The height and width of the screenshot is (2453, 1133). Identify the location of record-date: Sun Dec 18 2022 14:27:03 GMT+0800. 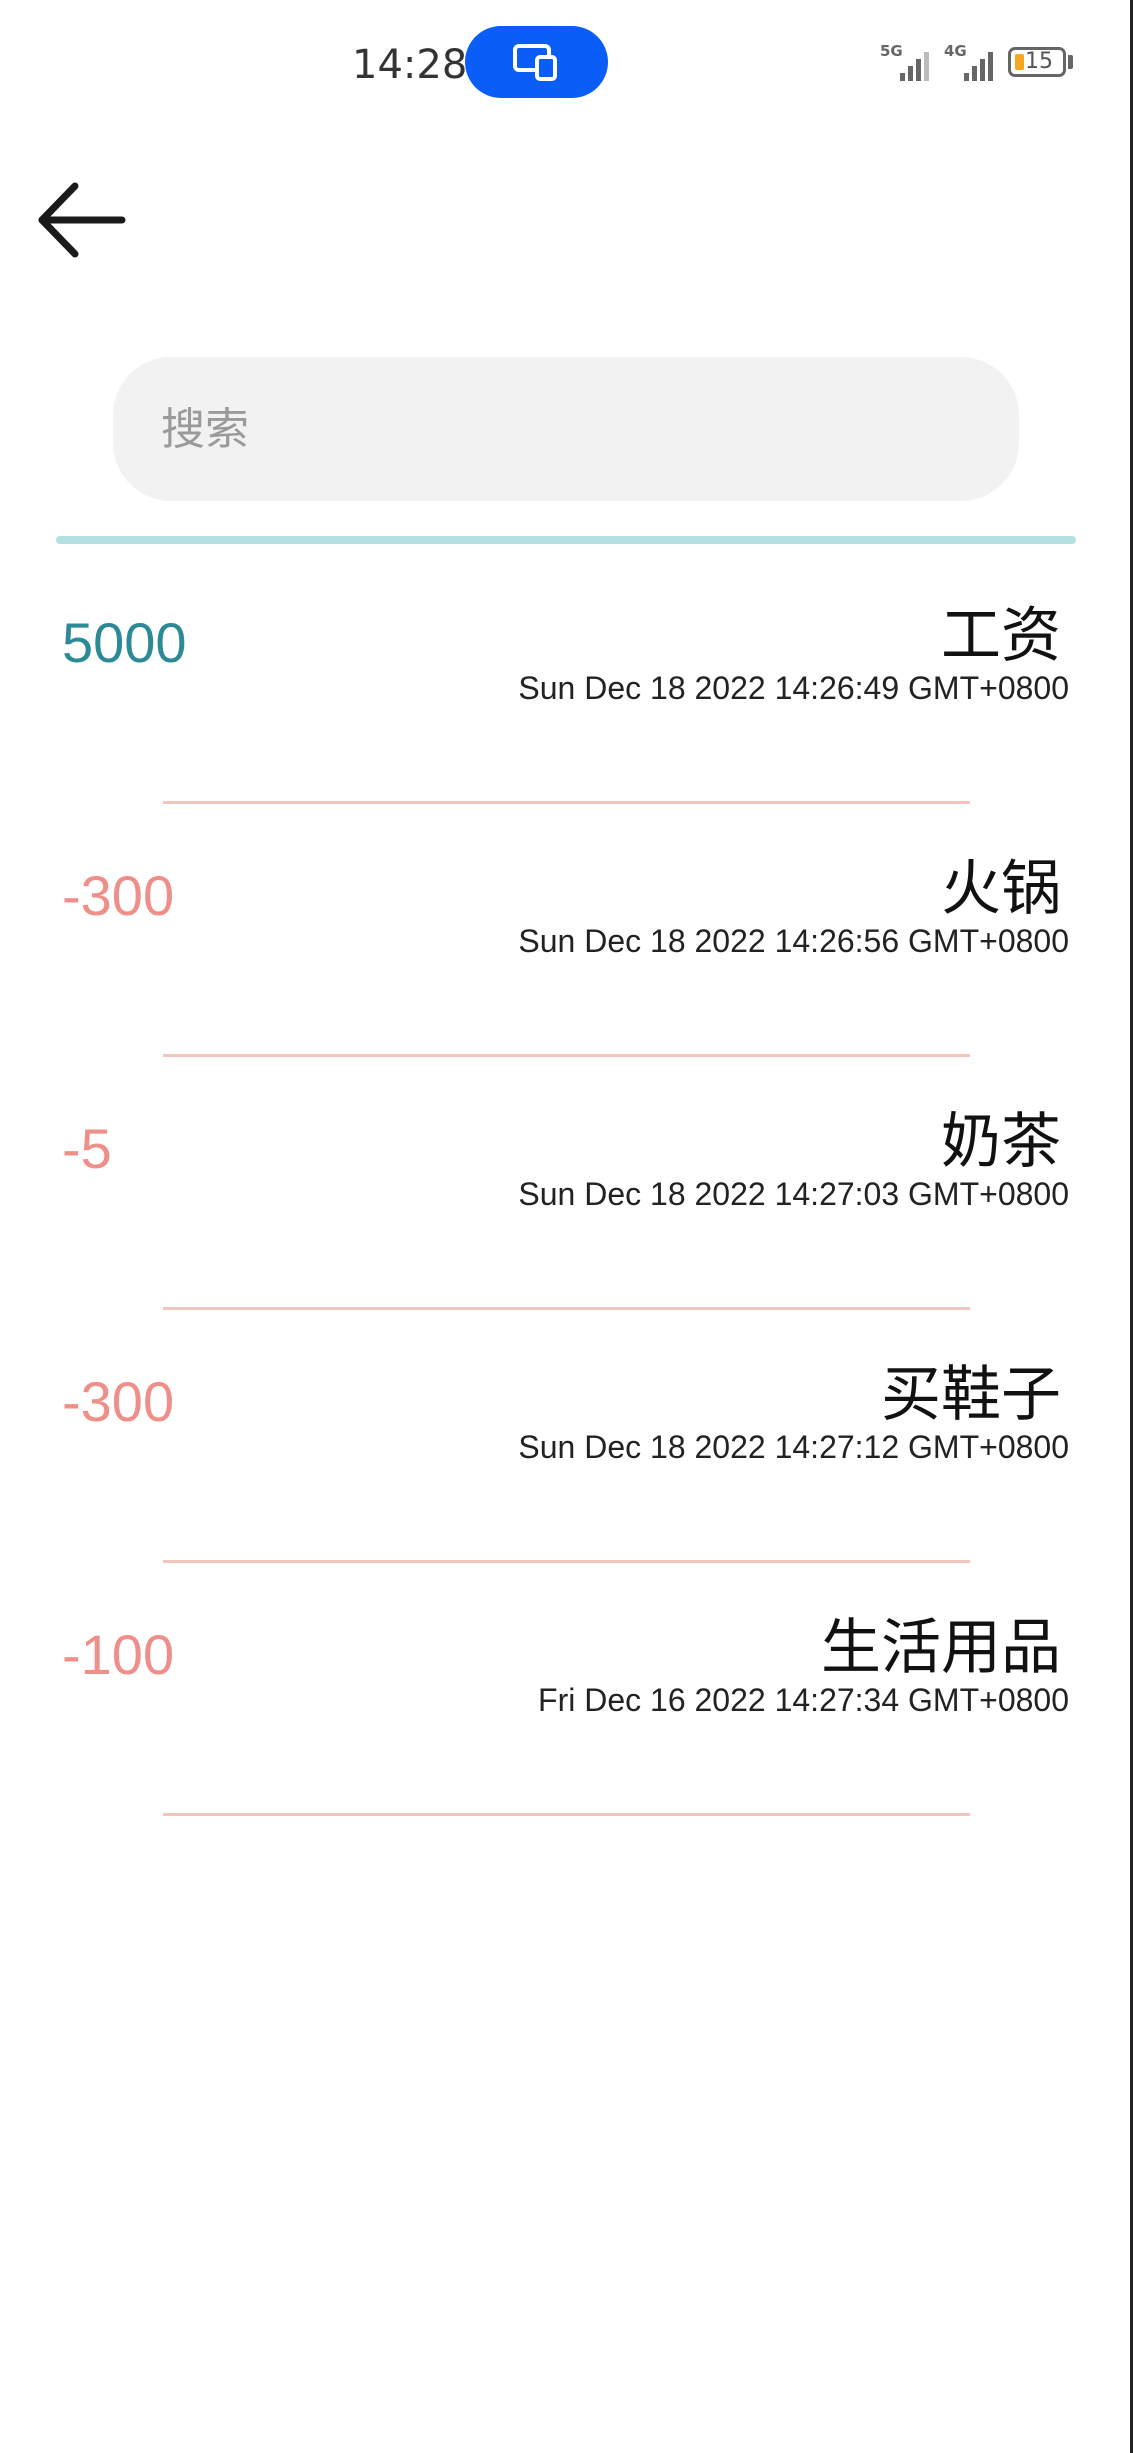
(793, 1194).